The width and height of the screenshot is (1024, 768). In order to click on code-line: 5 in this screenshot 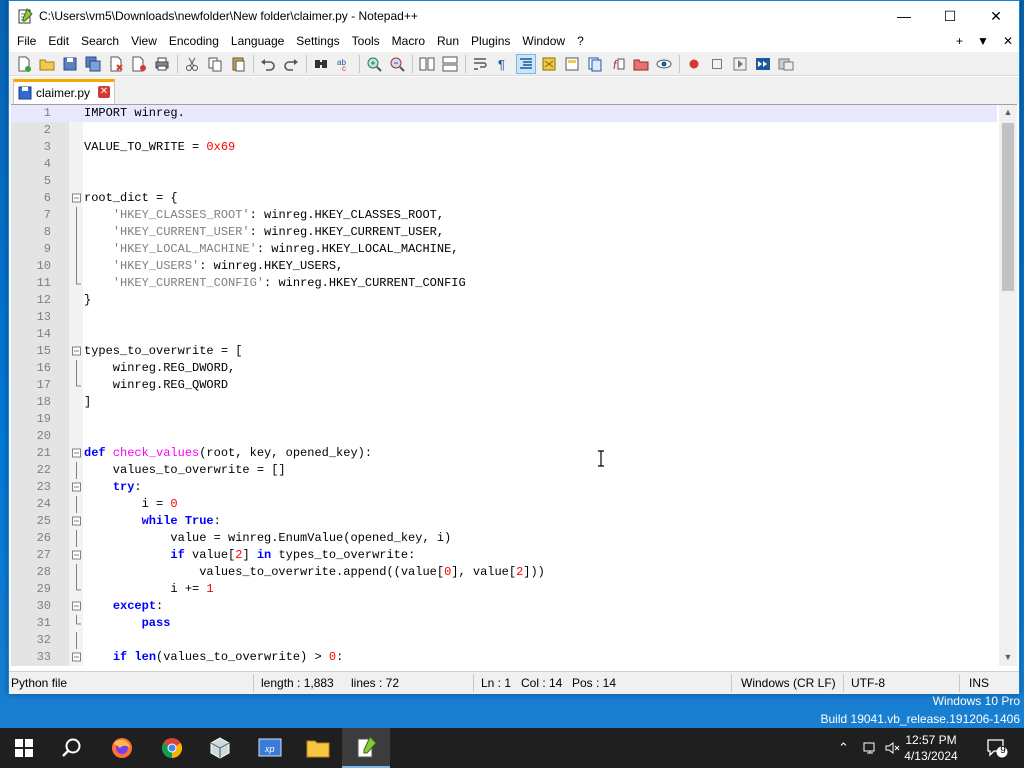, I will do `click(504, 181)`.